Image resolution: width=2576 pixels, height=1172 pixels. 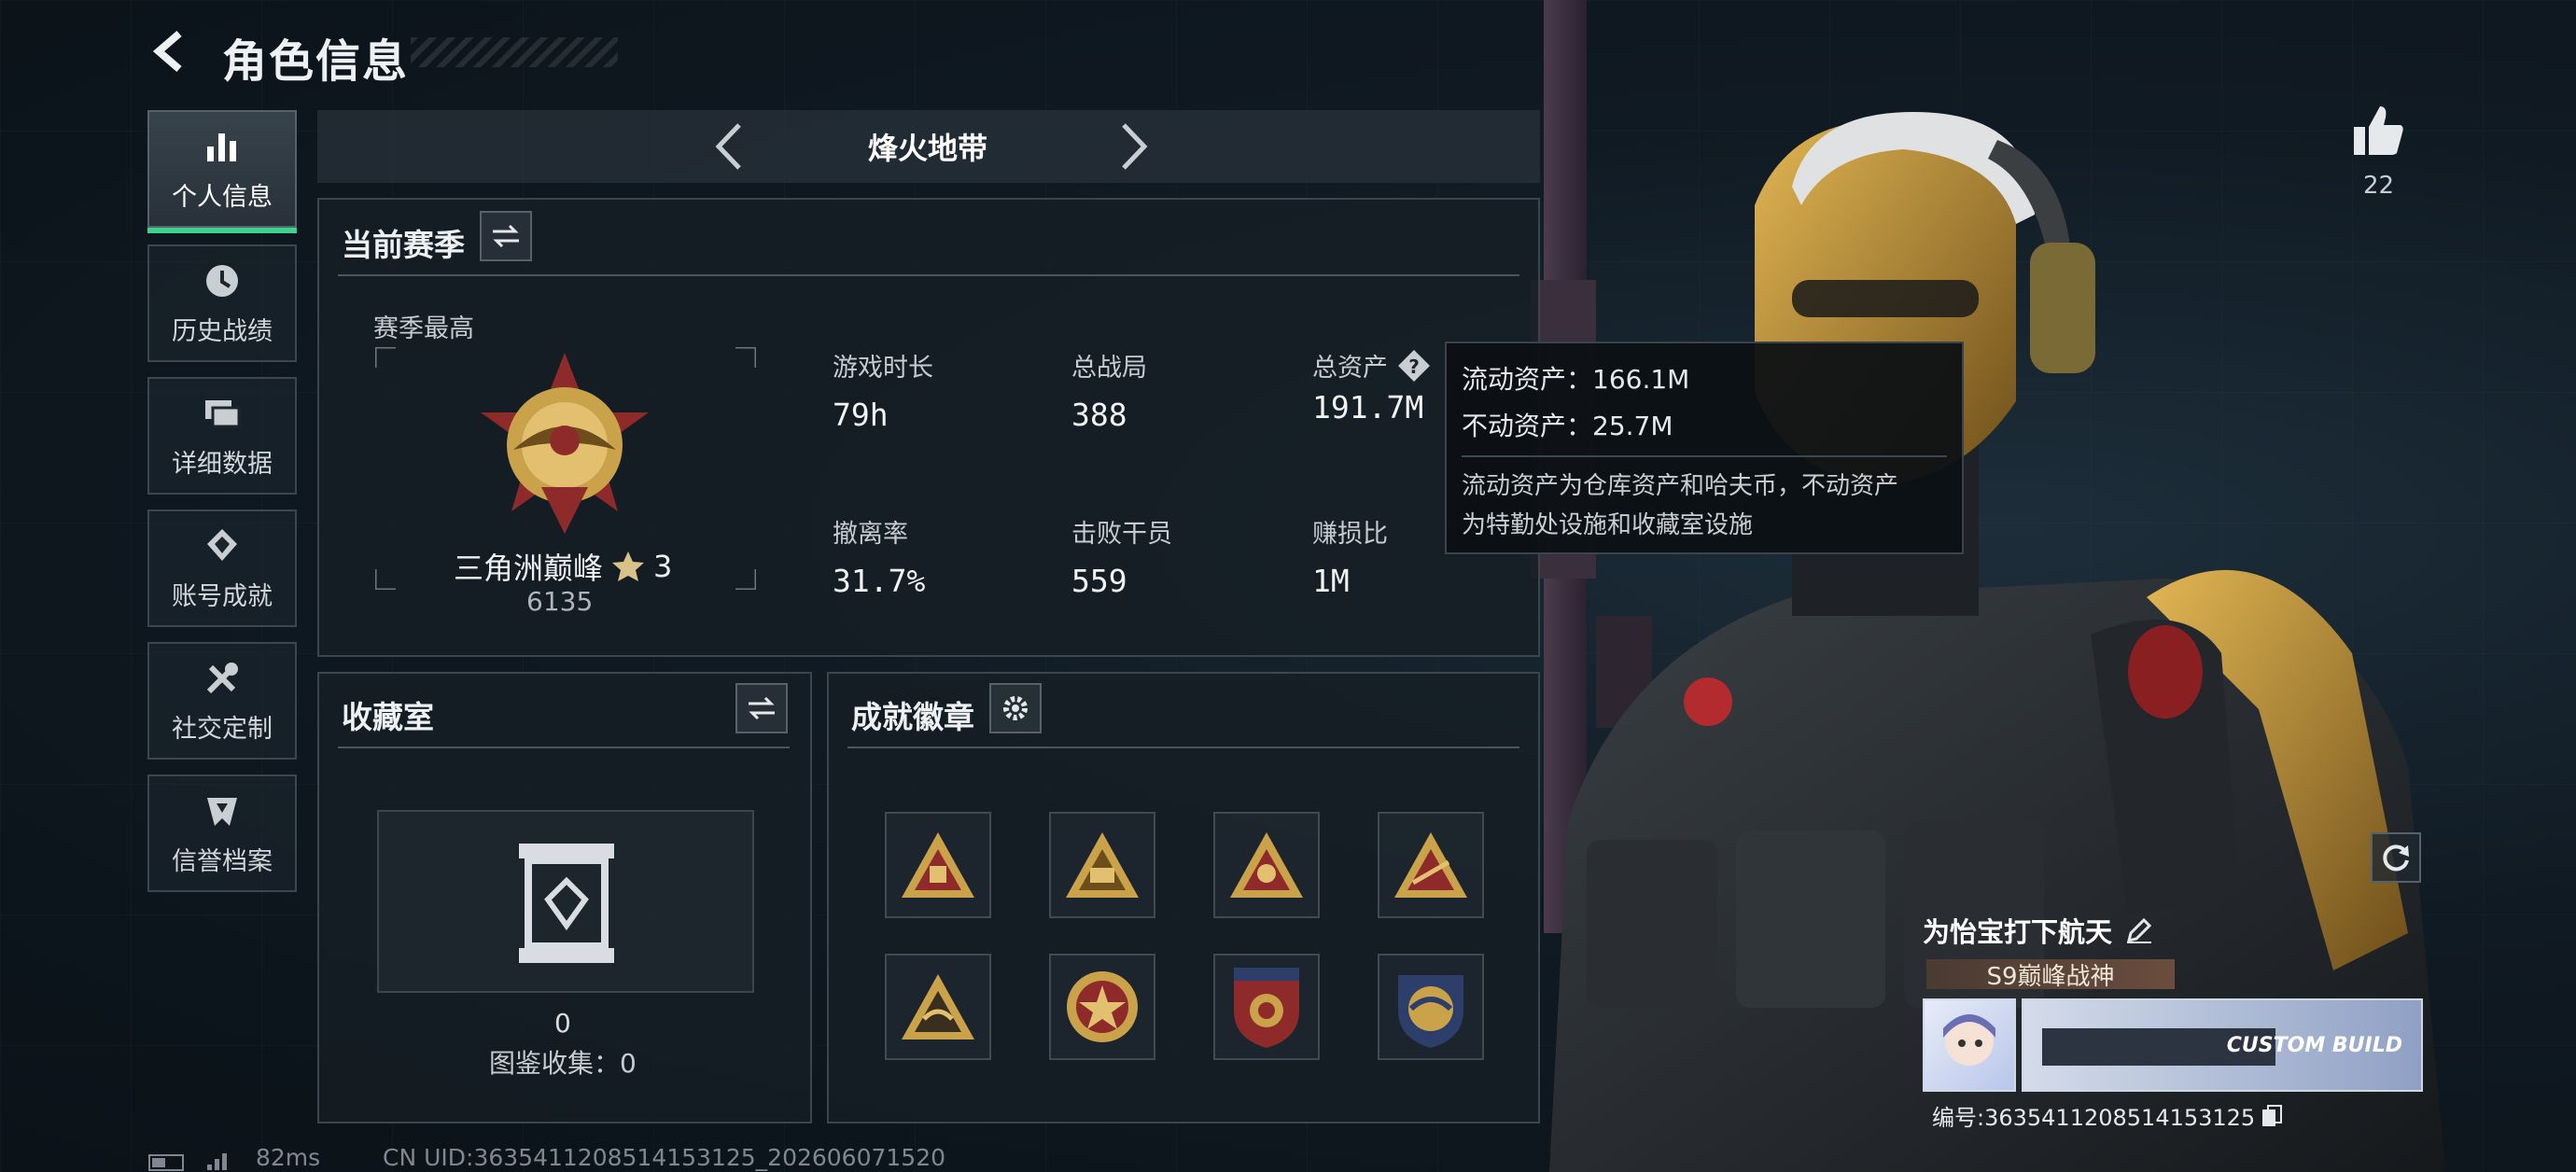 I want to click on title-tag-label: S9巅峰战神, so click(x=2050, y=976).